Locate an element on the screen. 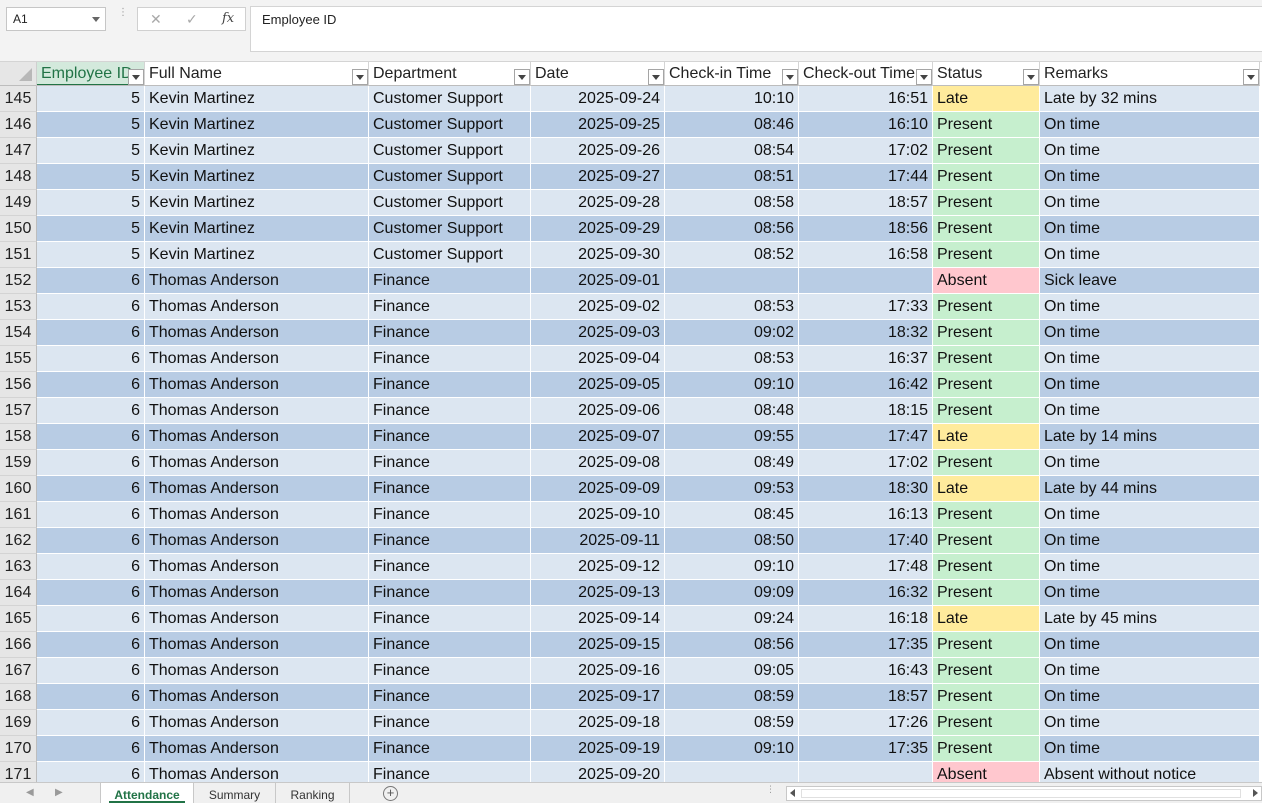 This screenshot has width=1262, height=803. cell-date: 2025-09-06 is located at coordinates (598, 411).